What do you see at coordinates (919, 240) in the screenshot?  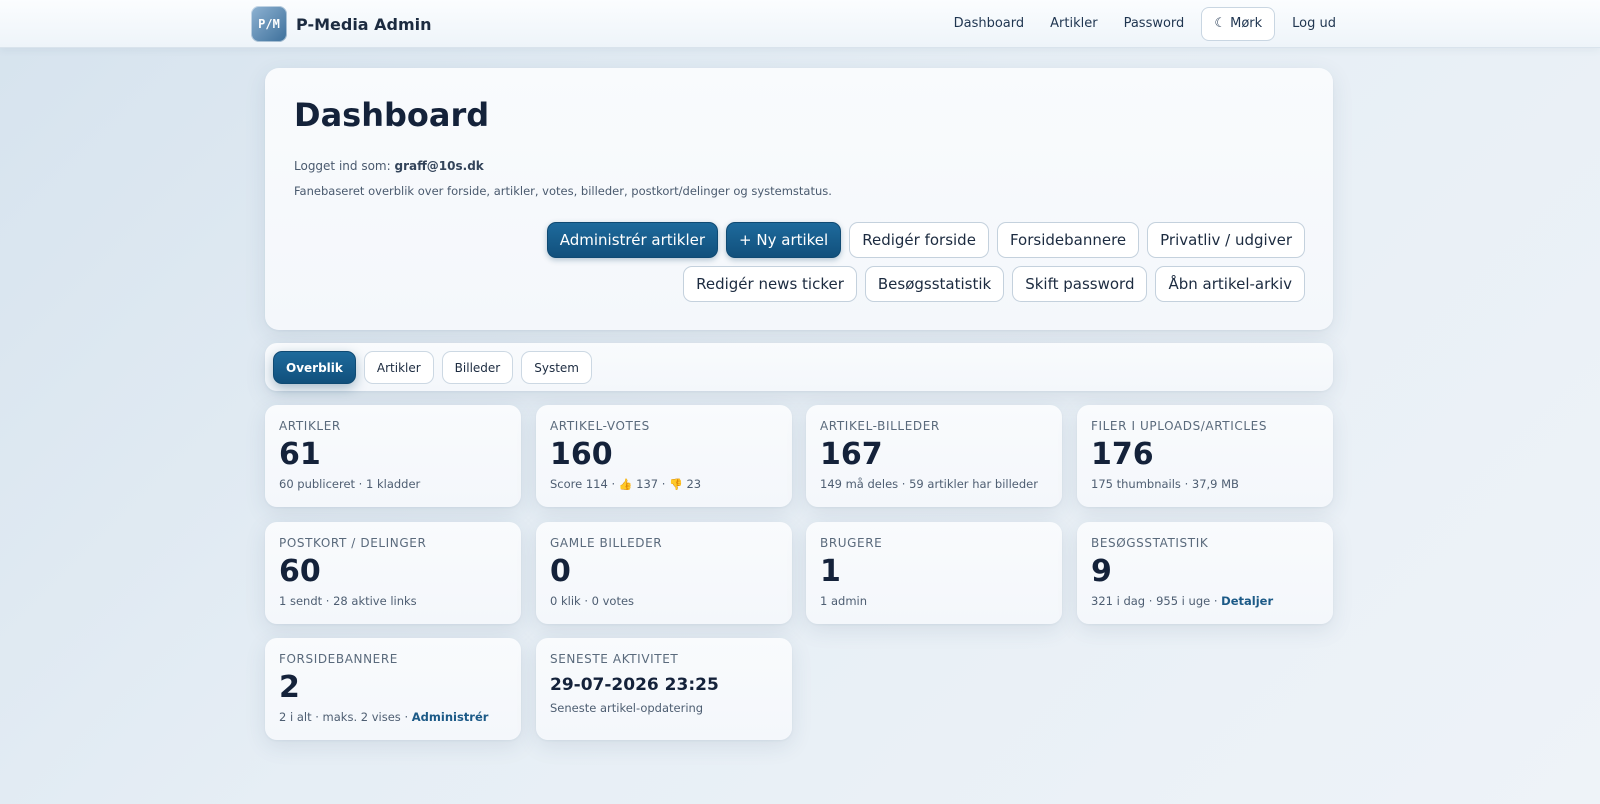 I see `edit-frontpage-button: Redigér forside` at bounding box center [919, 240].